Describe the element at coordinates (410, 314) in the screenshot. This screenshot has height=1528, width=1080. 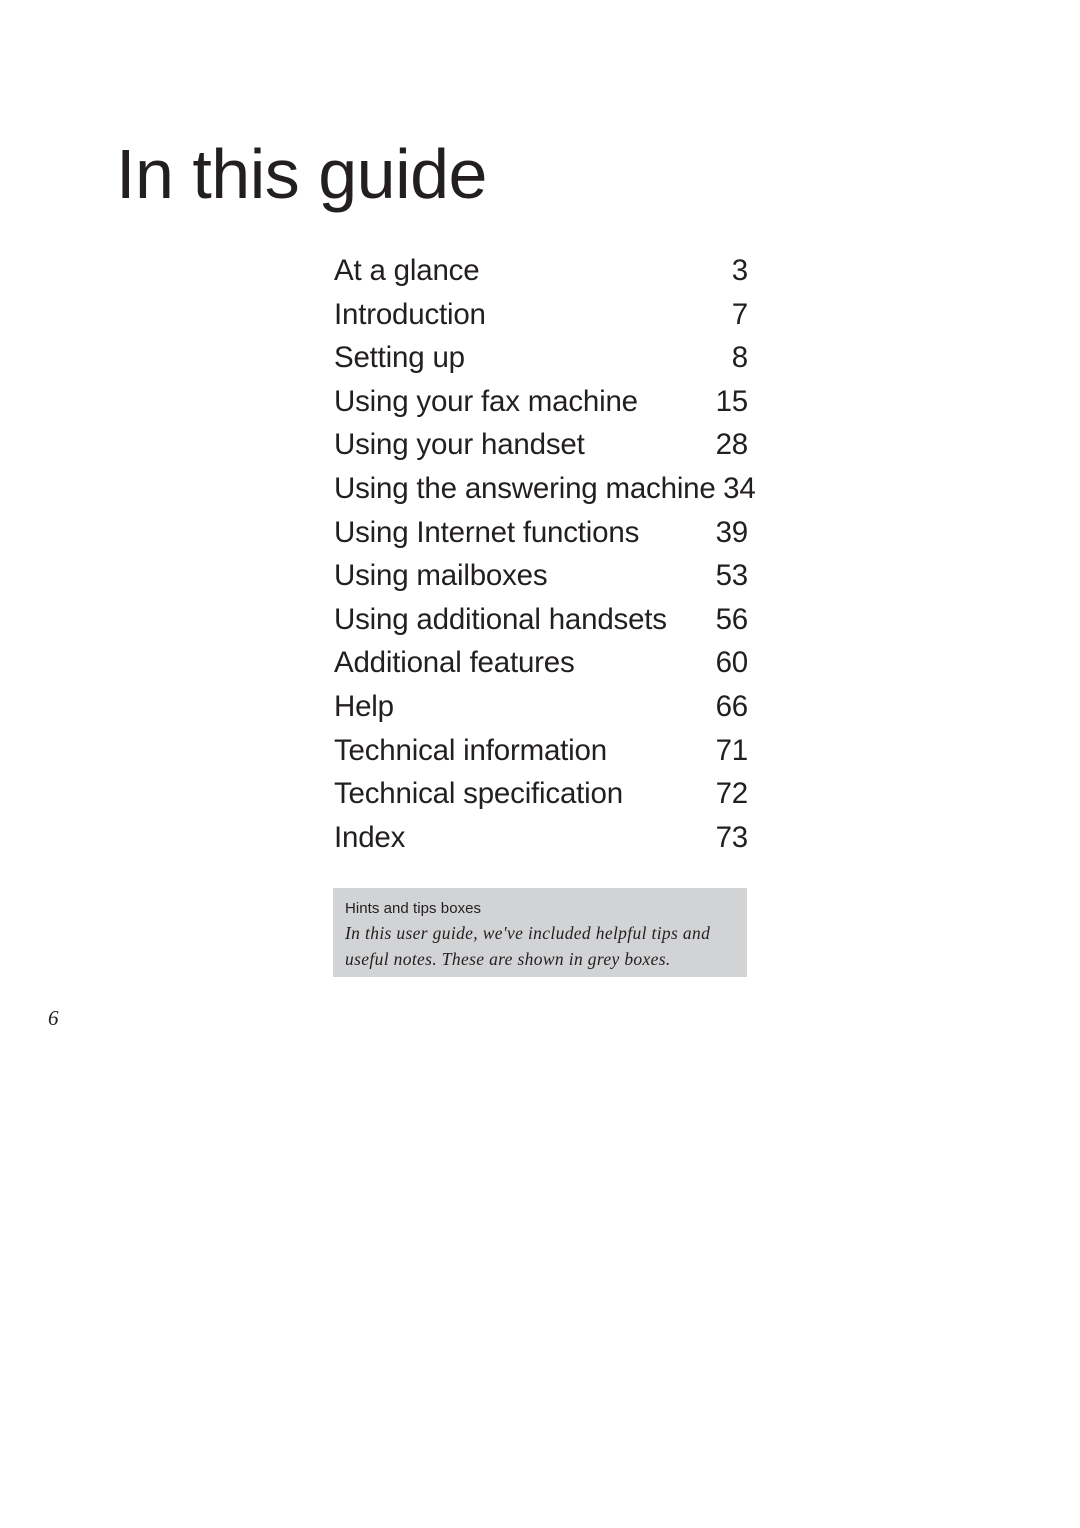
I see `toc-entry-label: Introduction` at that location.